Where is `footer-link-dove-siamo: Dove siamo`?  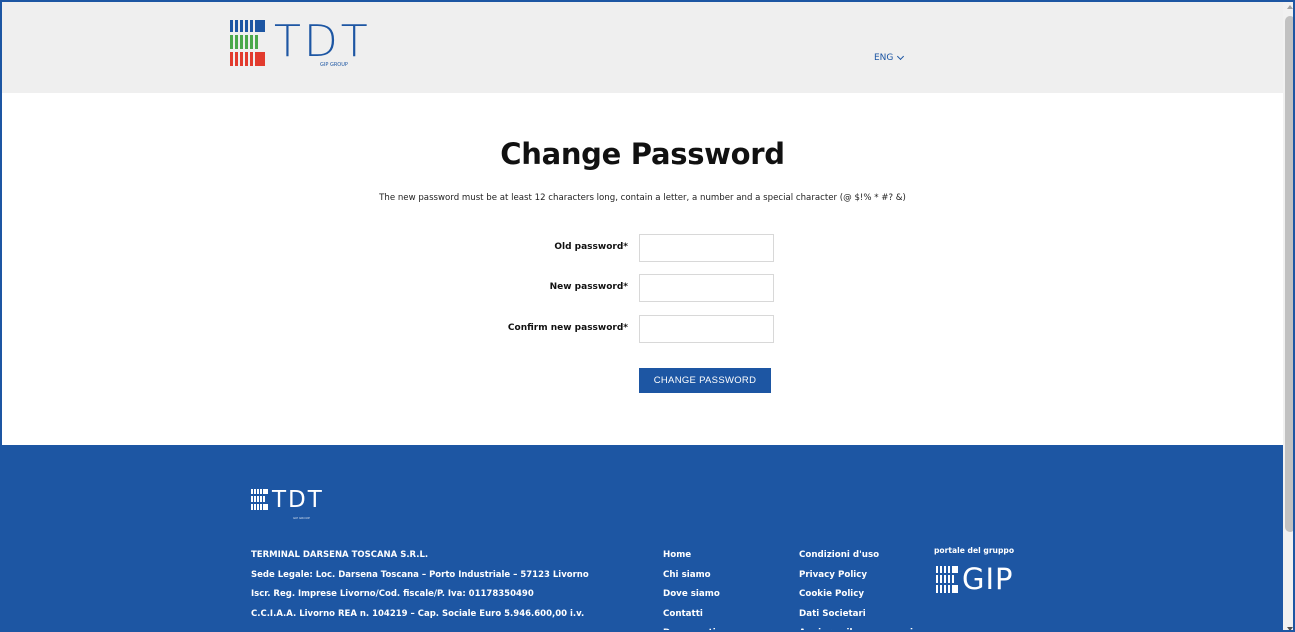
footer-link-dove-siamo: Dove siamo is located at coordinates (691, 595).